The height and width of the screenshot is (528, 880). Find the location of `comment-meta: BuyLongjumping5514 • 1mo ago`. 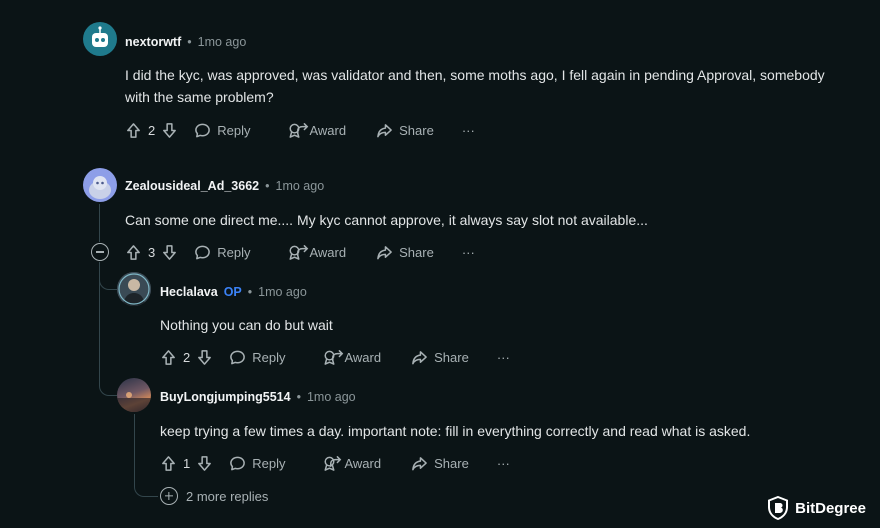

comment-meta: BuyLongjumping5514 • 1mo ago is located at coordinates (258, 397).